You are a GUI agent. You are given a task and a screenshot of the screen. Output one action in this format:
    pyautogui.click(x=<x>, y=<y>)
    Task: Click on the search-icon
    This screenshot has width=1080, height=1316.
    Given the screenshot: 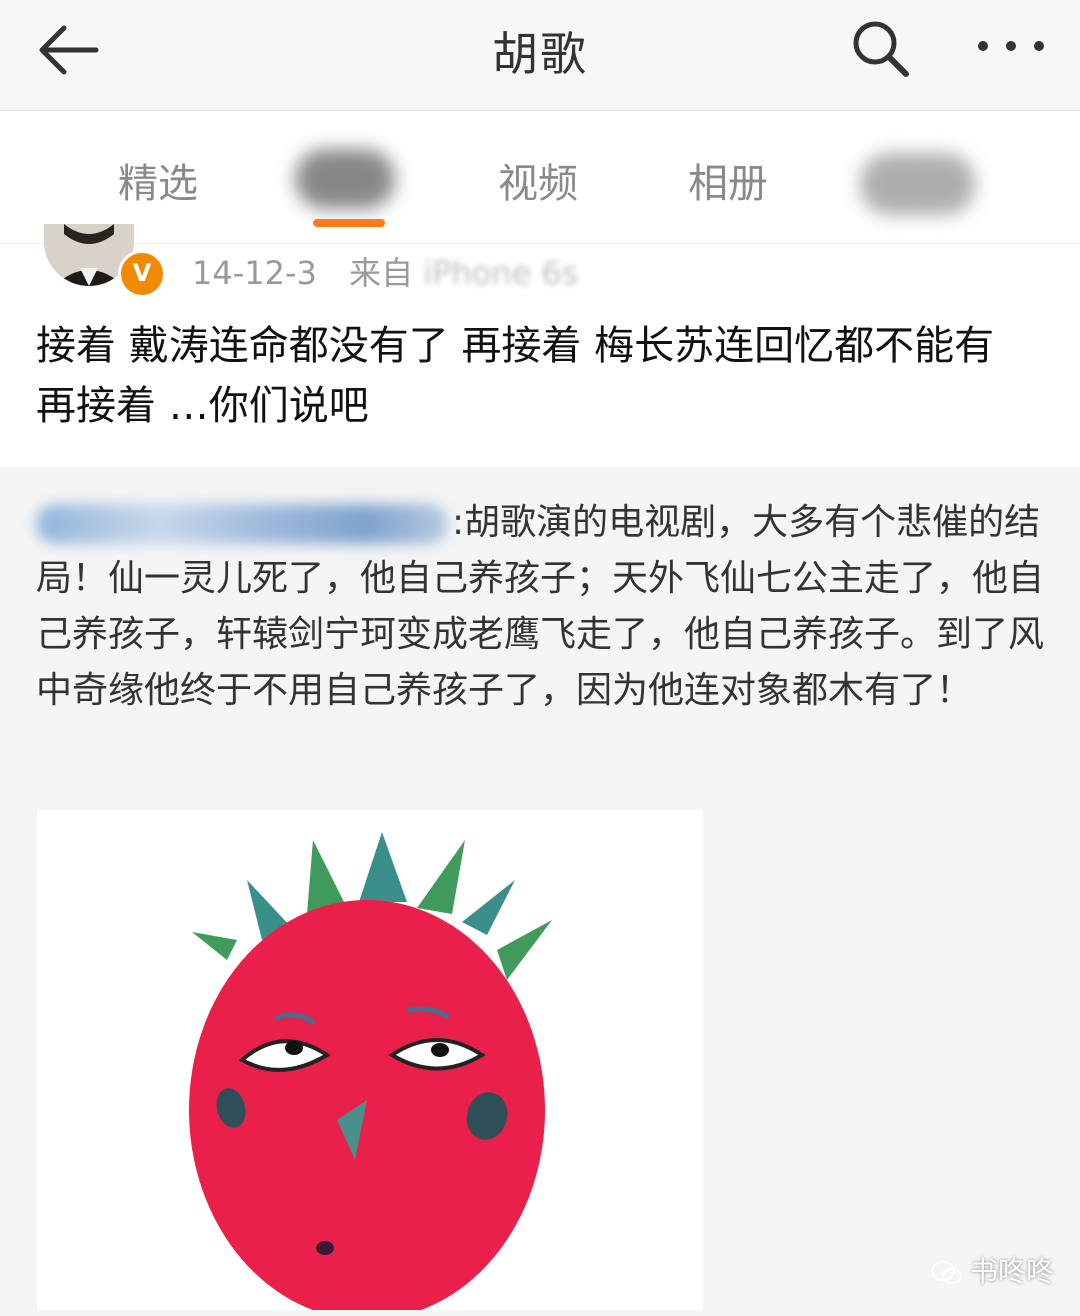 What is the action you would take?
    pyautogui.click(x=880, y=48)
    